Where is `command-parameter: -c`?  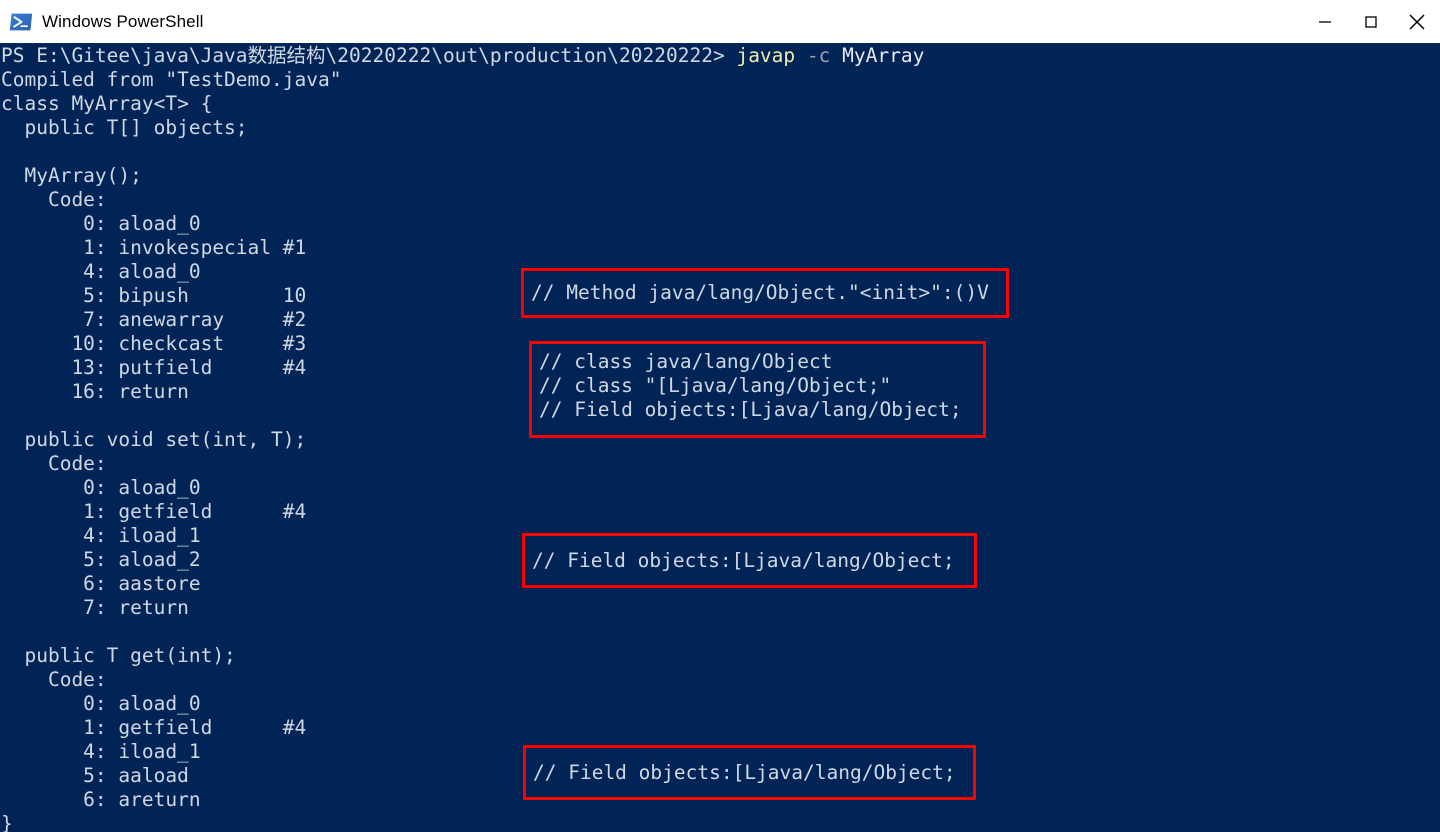 command-parameter: -c is located at coordinates (819, 55).